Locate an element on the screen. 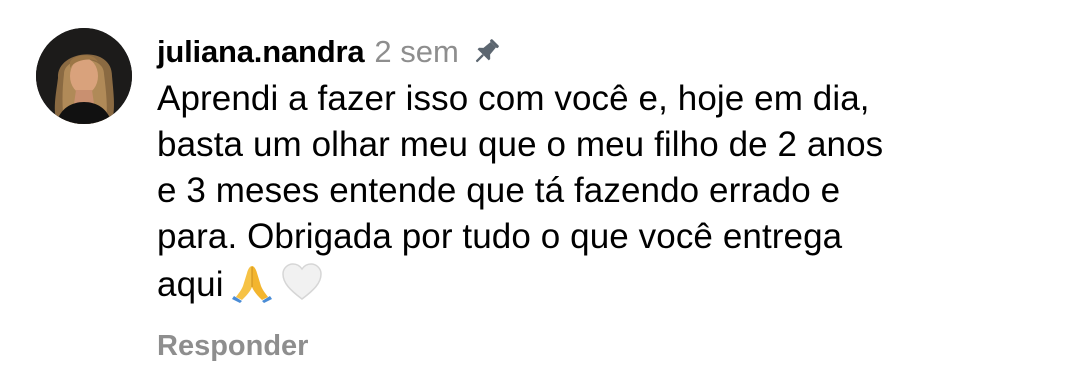 This screenshot has height=382, width=1065. profile-photo is located at coordinates (84, 76).